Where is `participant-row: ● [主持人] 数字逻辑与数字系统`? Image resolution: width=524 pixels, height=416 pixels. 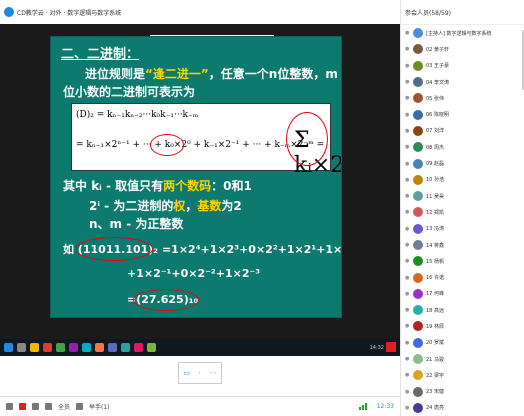 participant-row: ● [主持人] 数字逻辑与数字系统 is located at coordinates (462, 33).